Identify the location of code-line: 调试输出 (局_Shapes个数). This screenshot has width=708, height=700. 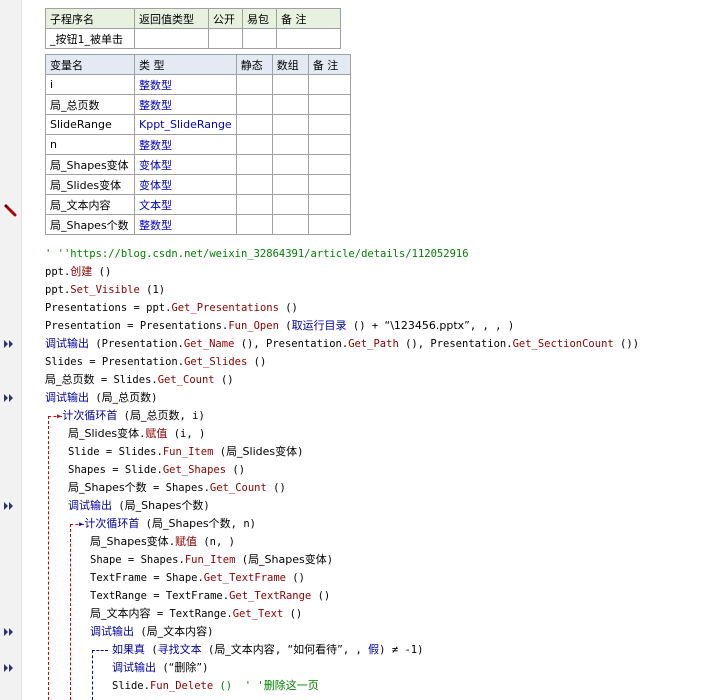
(139, 506).